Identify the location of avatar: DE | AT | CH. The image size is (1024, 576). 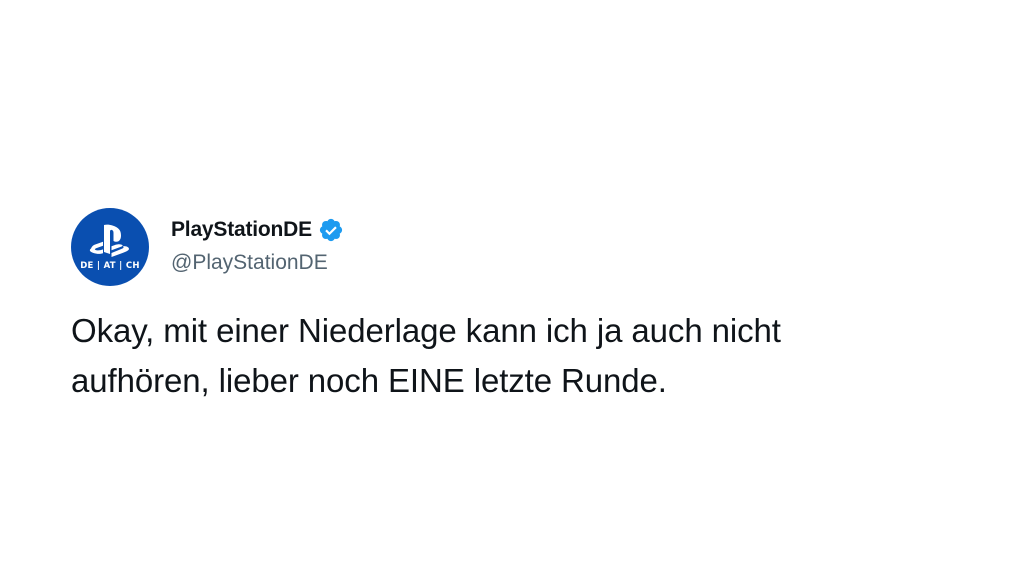
(110, 247).